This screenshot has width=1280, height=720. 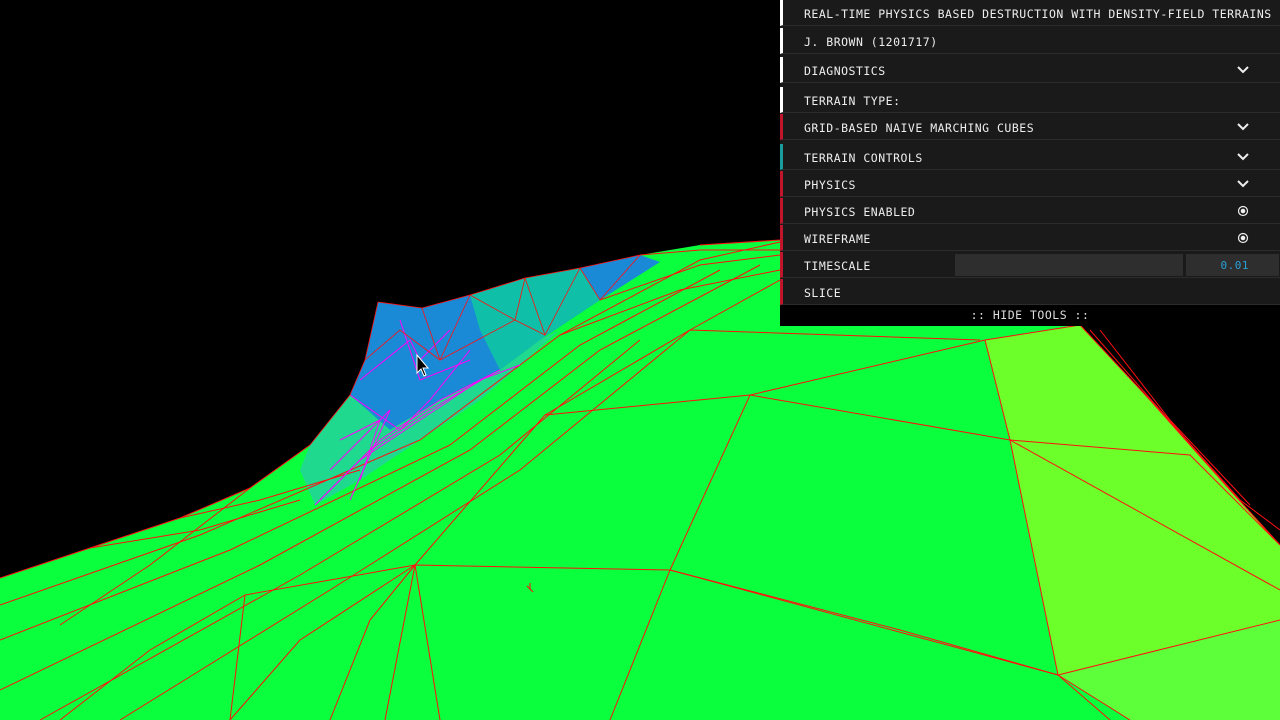 What do you see at coordinates (1030, 315) in the screenshot?
I see `hide-tools-button: :: HIDE TOOLS ::` at bounding box center [1030, 315].